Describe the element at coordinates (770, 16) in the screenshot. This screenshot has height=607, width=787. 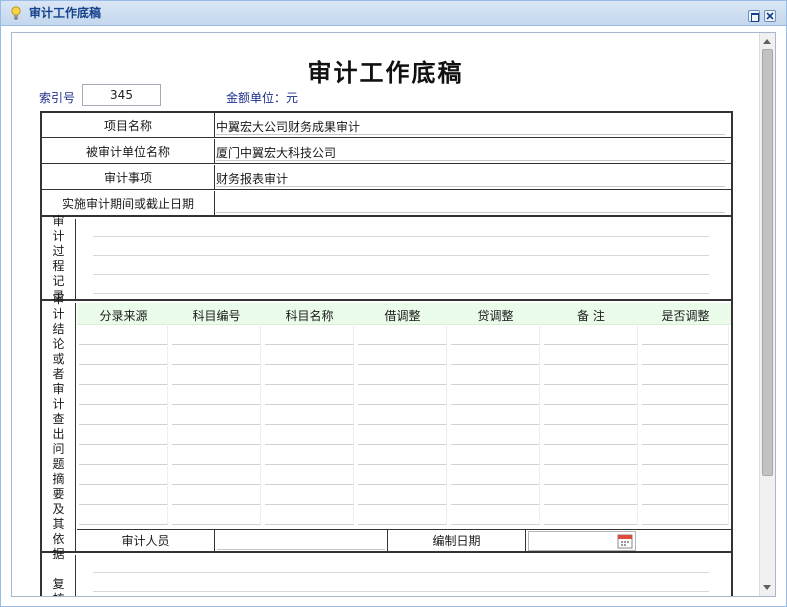
I see `close-icon` at that location.